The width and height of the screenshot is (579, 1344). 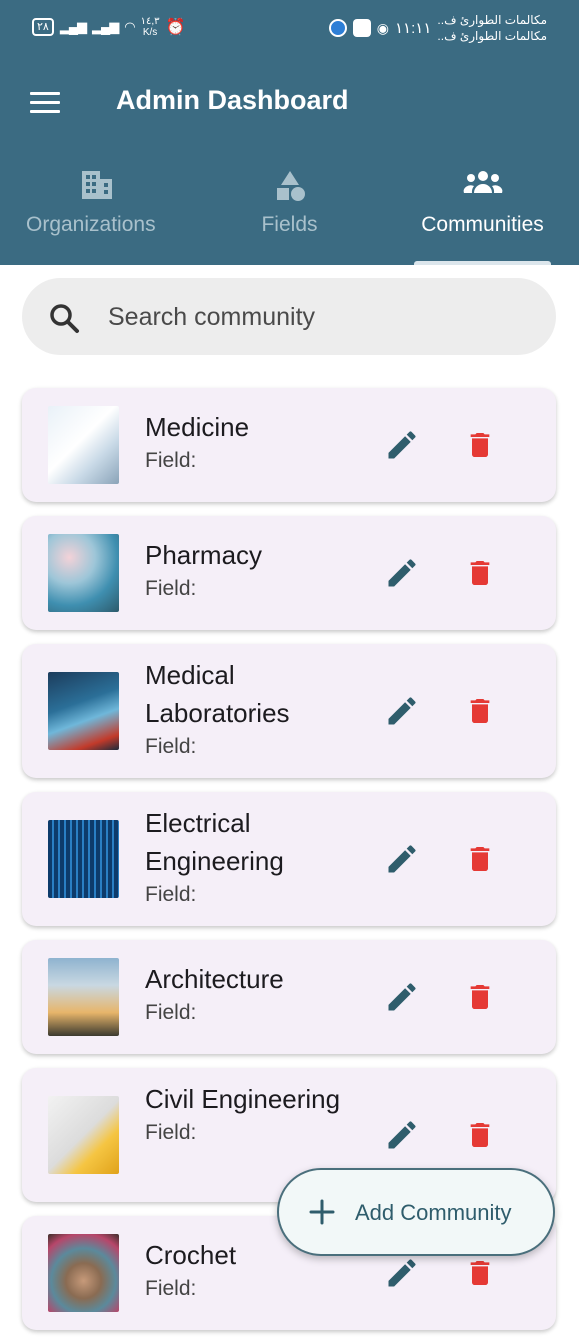 What do you see at coordinates (318, 317) in the screenshot?
I see `search-input` at bounding box center [318, 317].